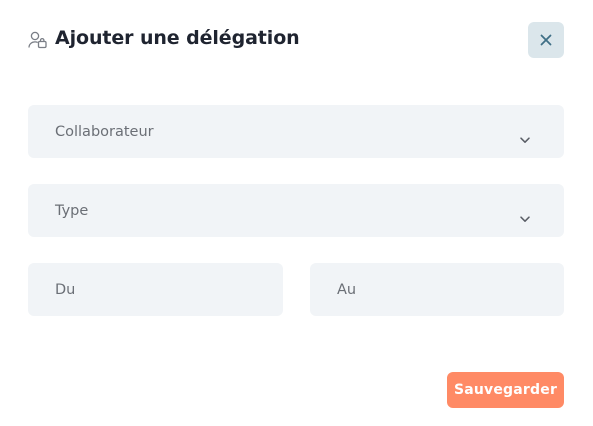 Image resolution: width=593 pixels, height=426 pixels. I want to click on start-date-placeholder: Du, so click(65, 289).